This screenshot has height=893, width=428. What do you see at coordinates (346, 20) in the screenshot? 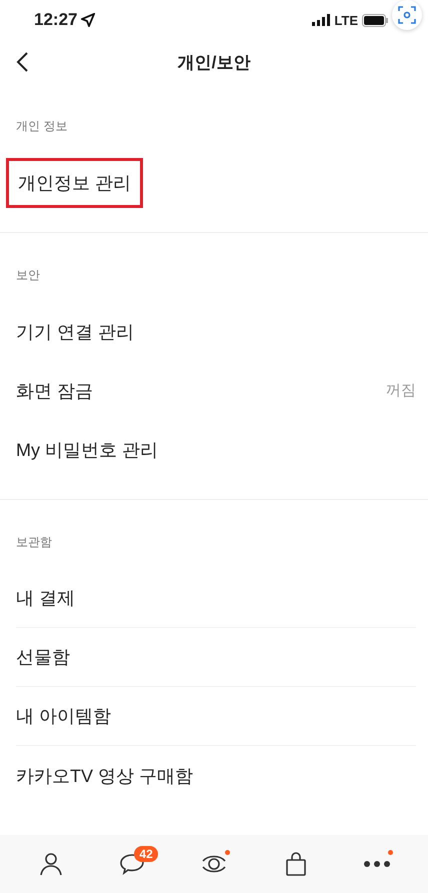
I see `network-label: LTE` at bounding box center [346, 20].